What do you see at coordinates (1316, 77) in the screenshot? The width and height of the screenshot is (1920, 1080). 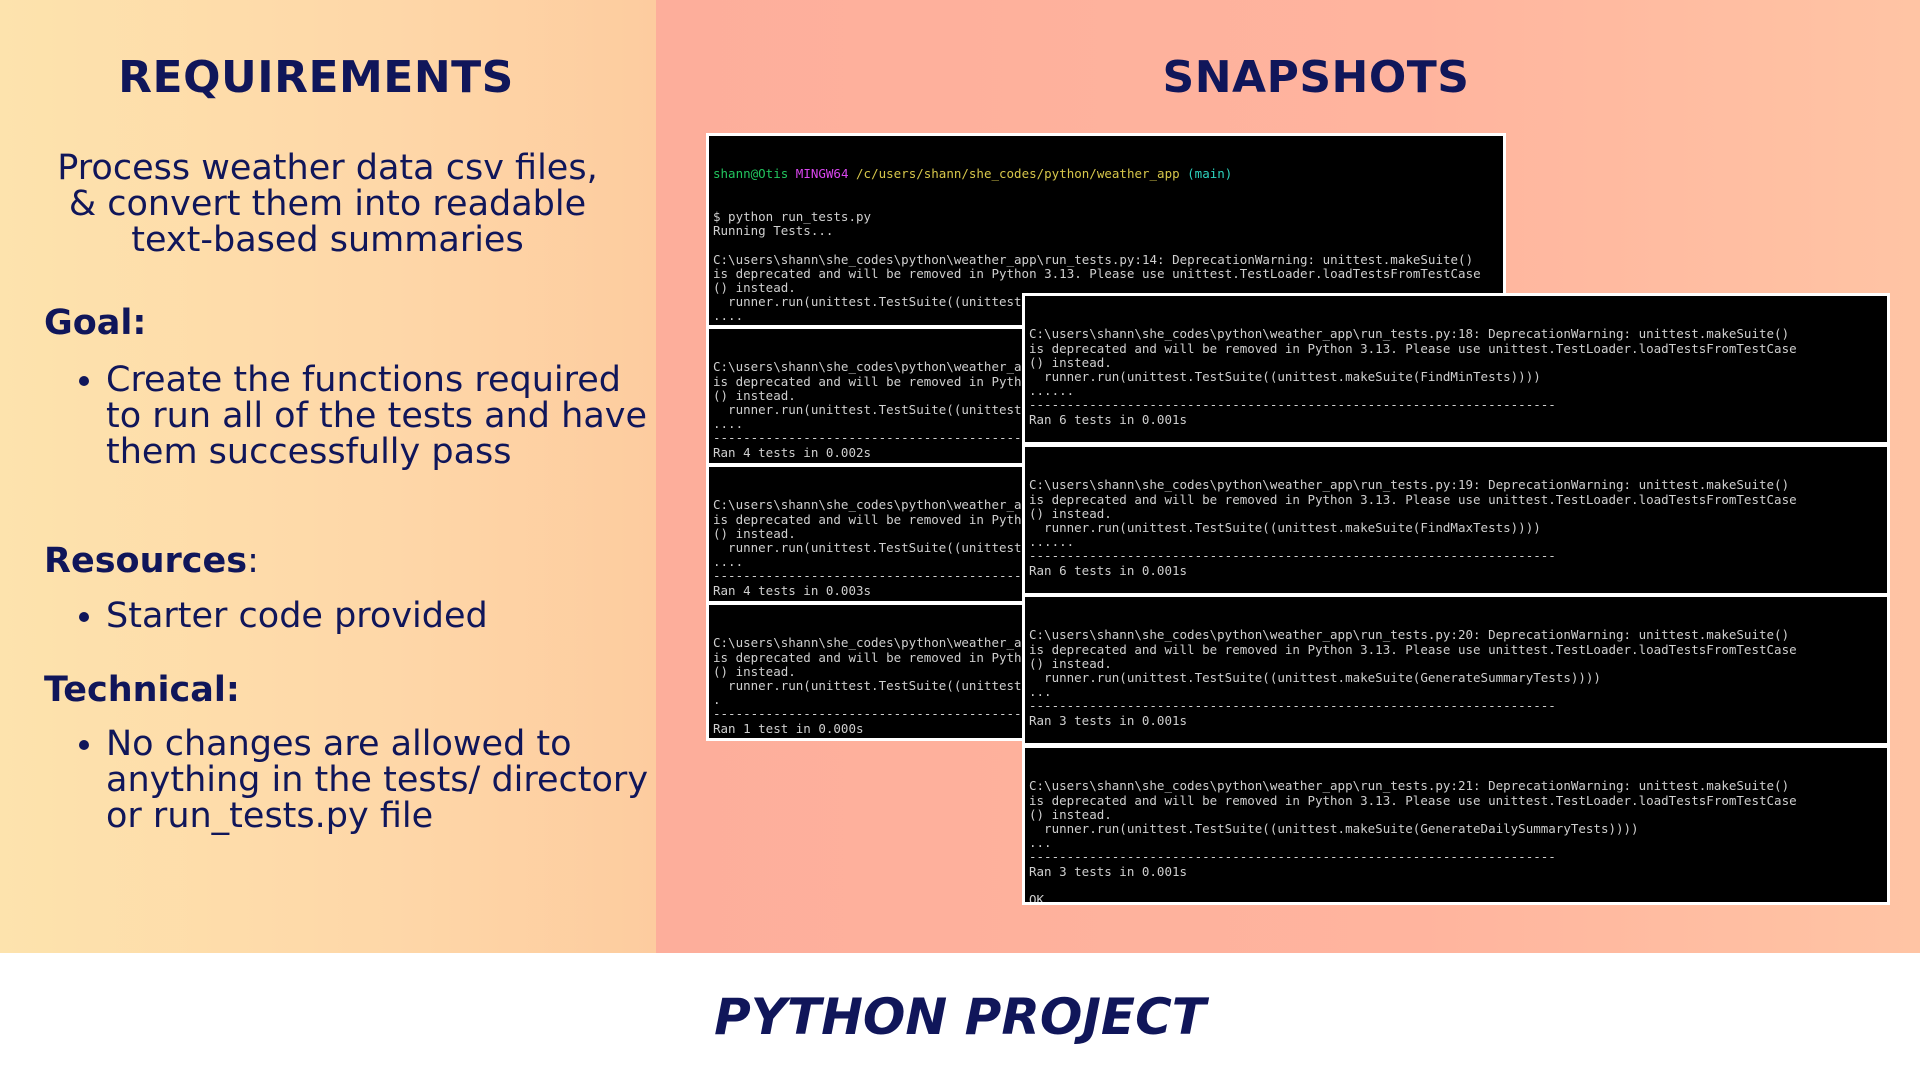 I see `snapshots-heading: SNAPSHOTS` at bounding box center [1316, 77].